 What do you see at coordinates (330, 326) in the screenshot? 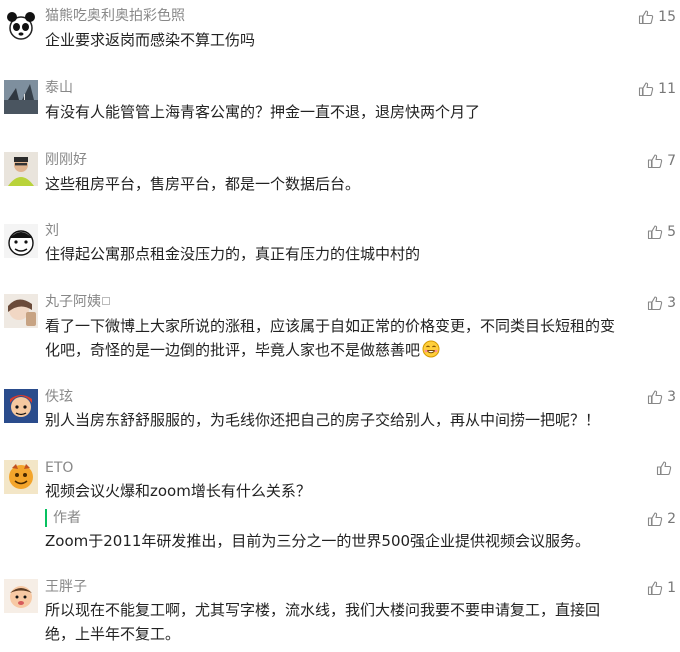
I see `comment-text-line: 看了一下微博上大家所说的涨租，应该属于自如正常的价格变更，不同类目长短租的变` at bounding box center [330, 326].